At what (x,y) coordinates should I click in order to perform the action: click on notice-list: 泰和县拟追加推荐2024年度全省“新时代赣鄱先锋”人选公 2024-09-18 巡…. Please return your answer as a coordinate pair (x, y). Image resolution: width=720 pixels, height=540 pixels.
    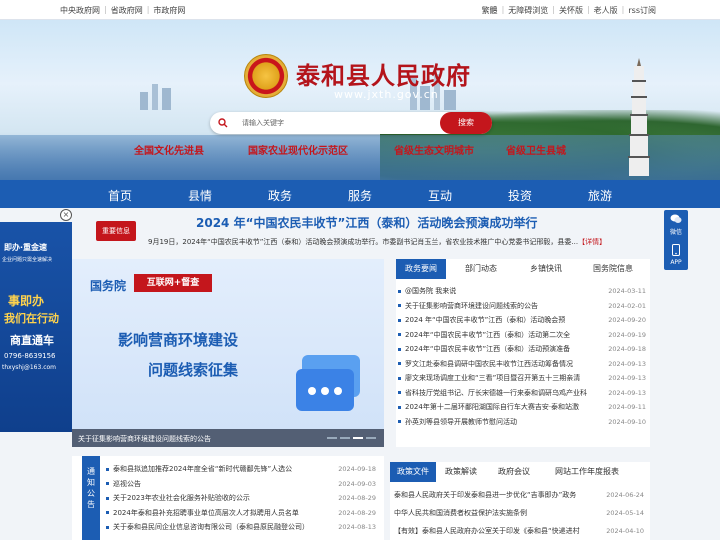
    Looking at the image, I should click on (241, 498).